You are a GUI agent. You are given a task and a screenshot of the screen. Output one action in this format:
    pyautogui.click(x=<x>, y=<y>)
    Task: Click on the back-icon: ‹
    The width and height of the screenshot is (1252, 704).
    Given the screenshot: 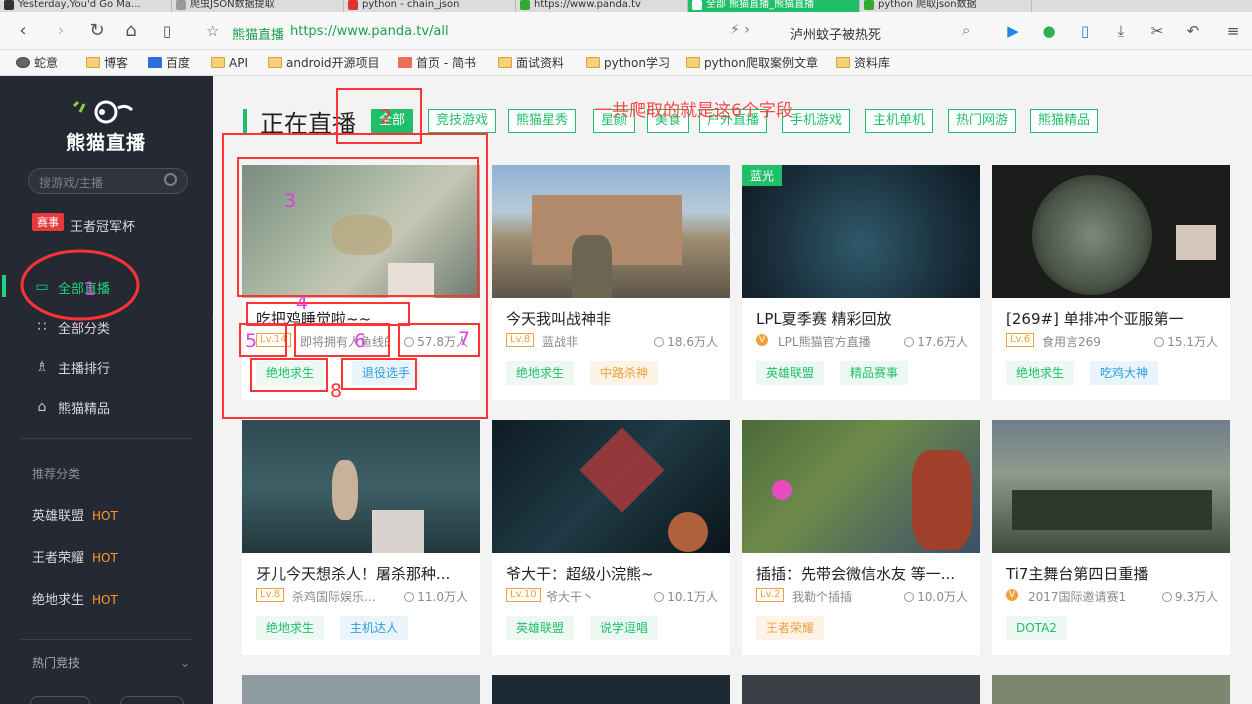 What is the action you would take?
    pyautogui.click(x=23, y=31)
    